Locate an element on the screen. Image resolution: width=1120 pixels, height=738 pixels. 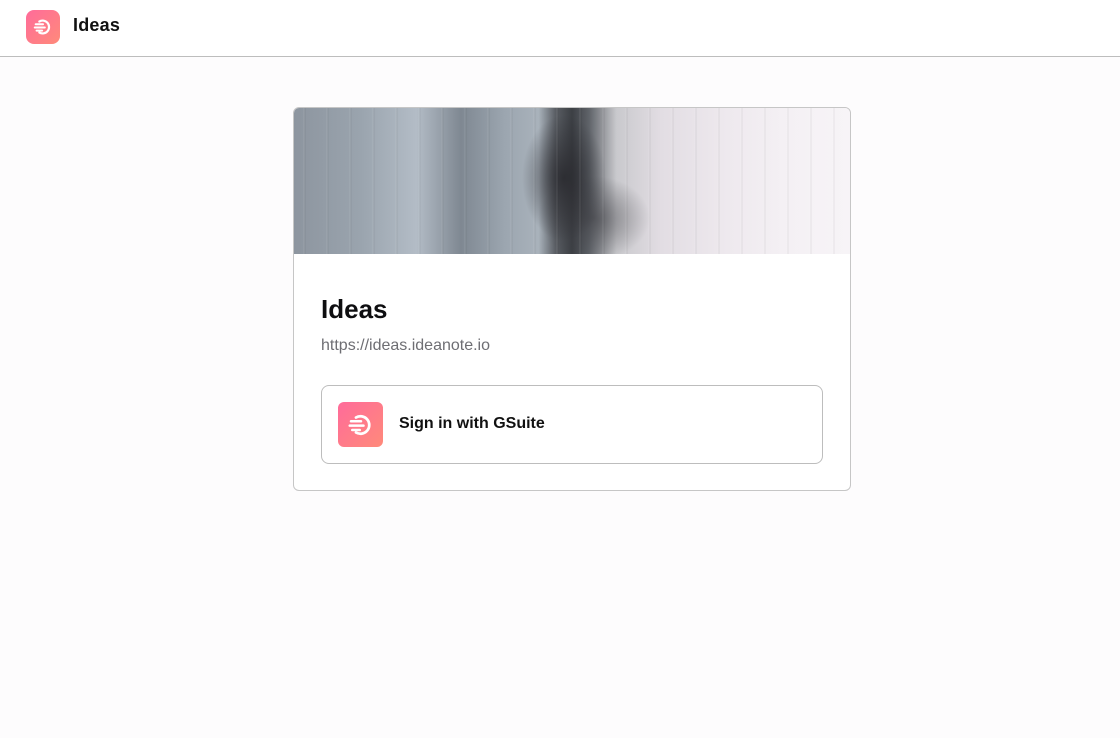
rainy-window-cover-image is located at coordinates (572, 181).